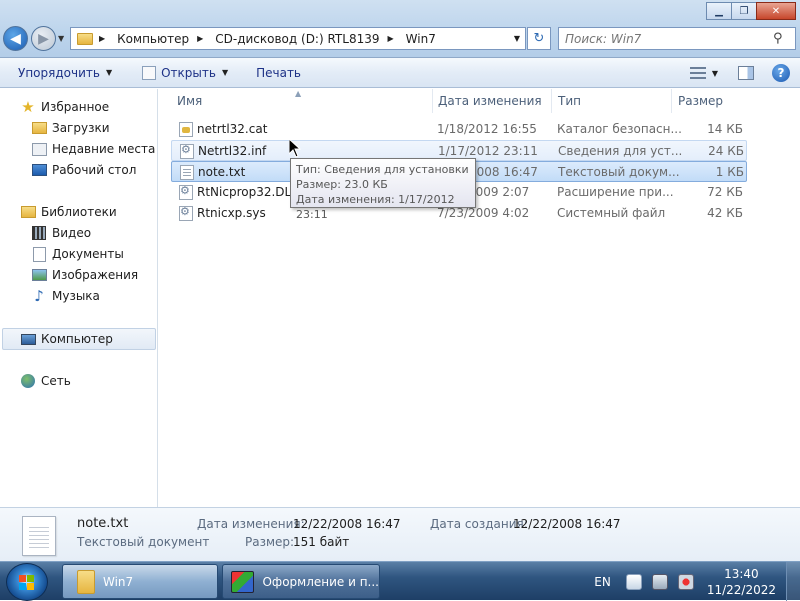  Describe the element at coordinates (298, 93) in the screenshot. I see `sort-ascending-icon: ▲` at that location.